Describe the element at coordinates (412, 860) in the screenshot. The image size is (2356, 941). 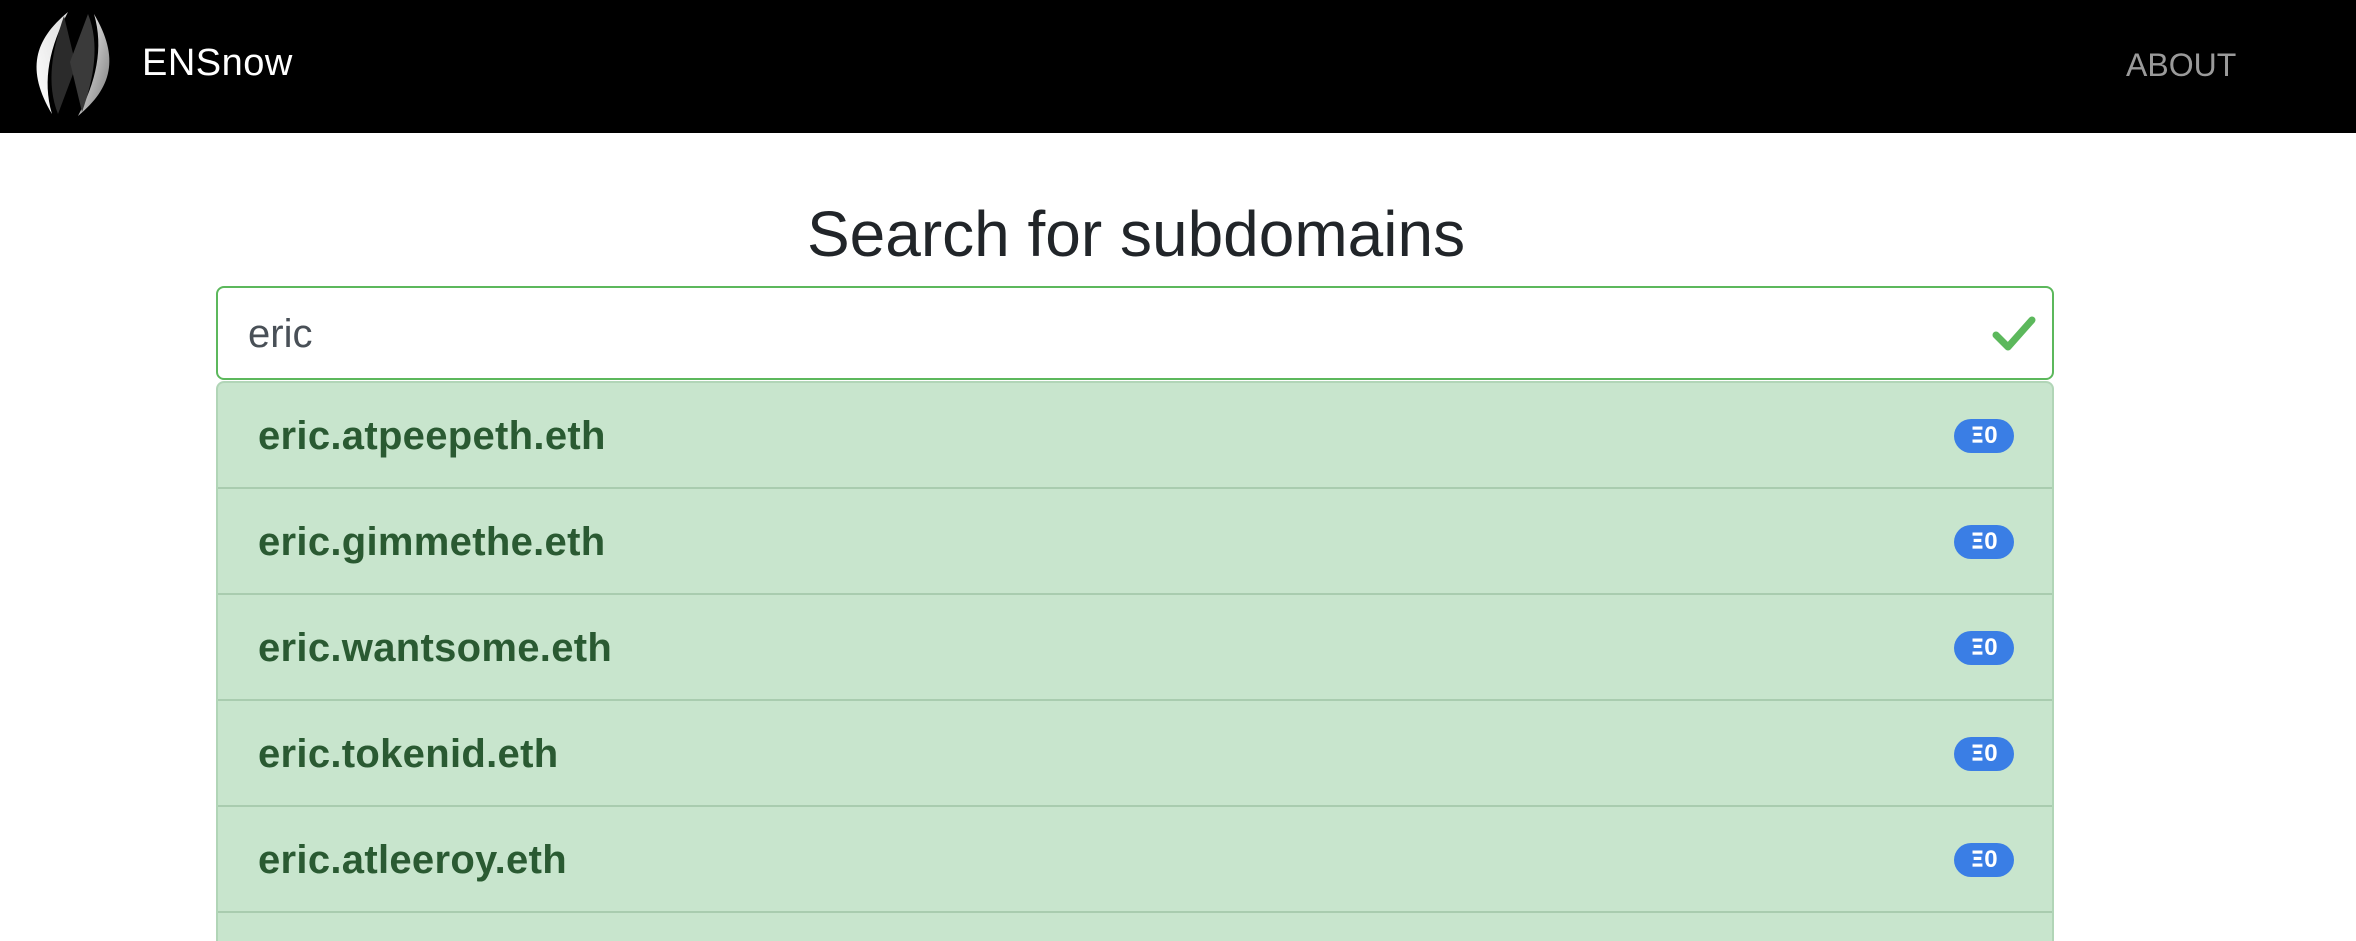
I see `result-name: eric.atleeroy.eth` at that location.